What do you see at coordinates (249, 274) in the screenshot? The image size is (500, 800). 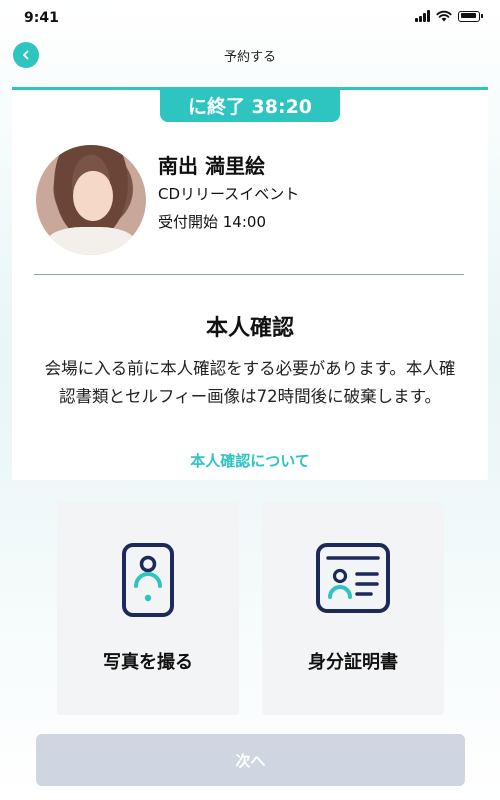 I see `divider` at bounding box center [249, 274].